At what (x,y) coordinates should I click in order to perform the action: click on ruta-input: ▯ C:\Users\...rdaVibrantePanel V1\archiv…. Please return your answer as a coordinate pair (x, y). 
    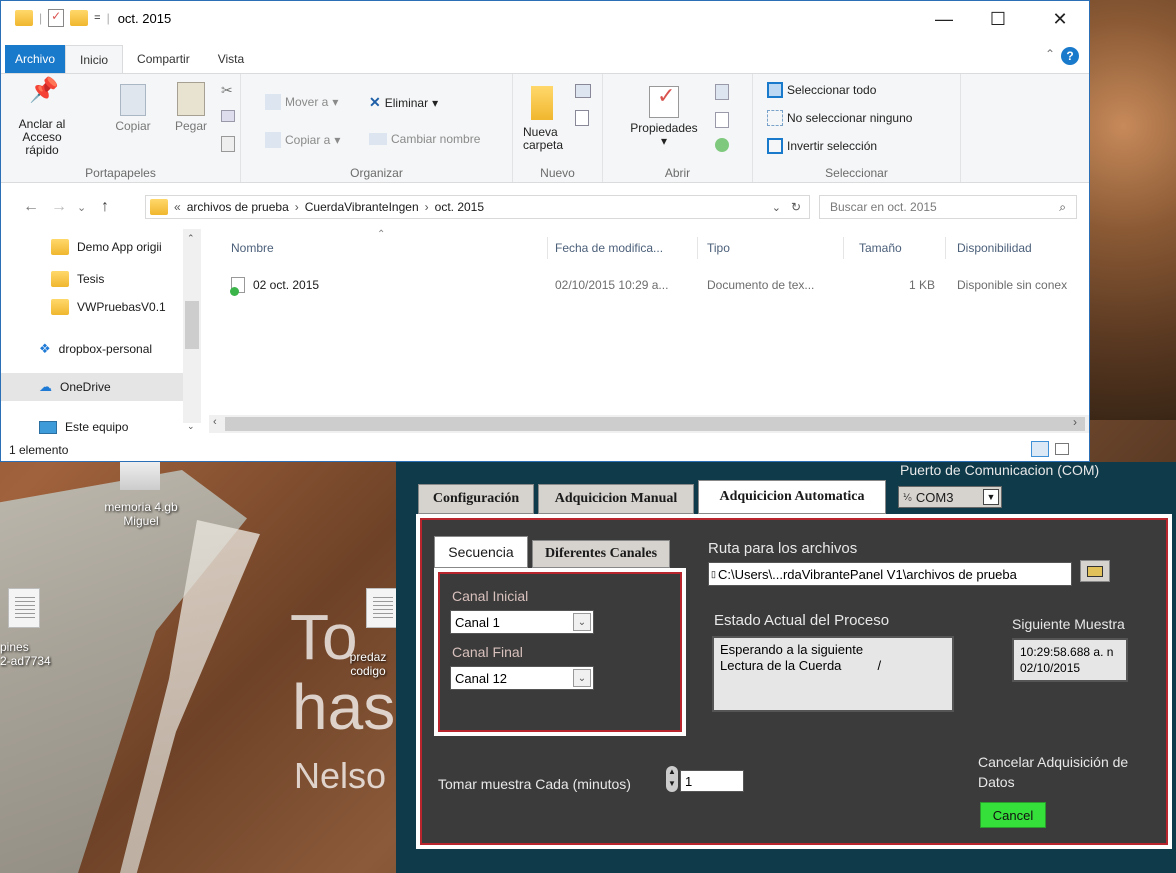
    Looking at the image, I should click on (890, 574).